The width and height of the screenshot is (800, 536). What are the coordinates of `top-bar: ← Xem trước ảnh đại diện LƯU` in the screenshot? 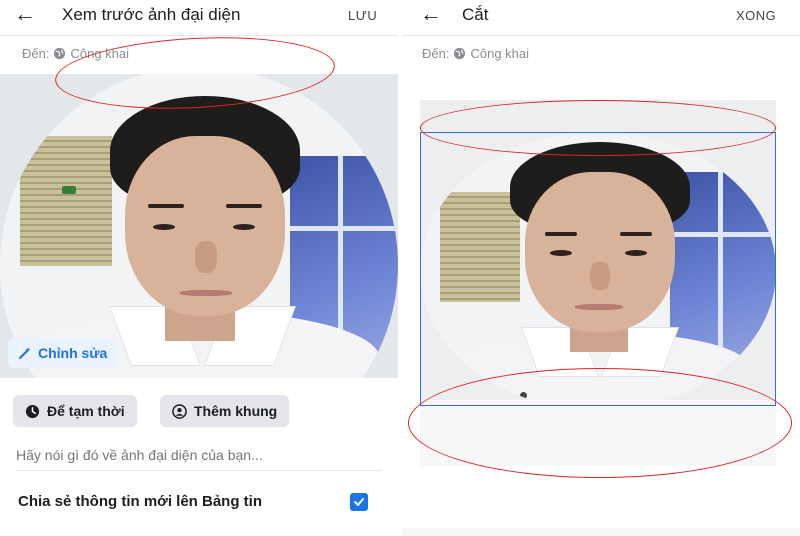 It's located at (199, 16).